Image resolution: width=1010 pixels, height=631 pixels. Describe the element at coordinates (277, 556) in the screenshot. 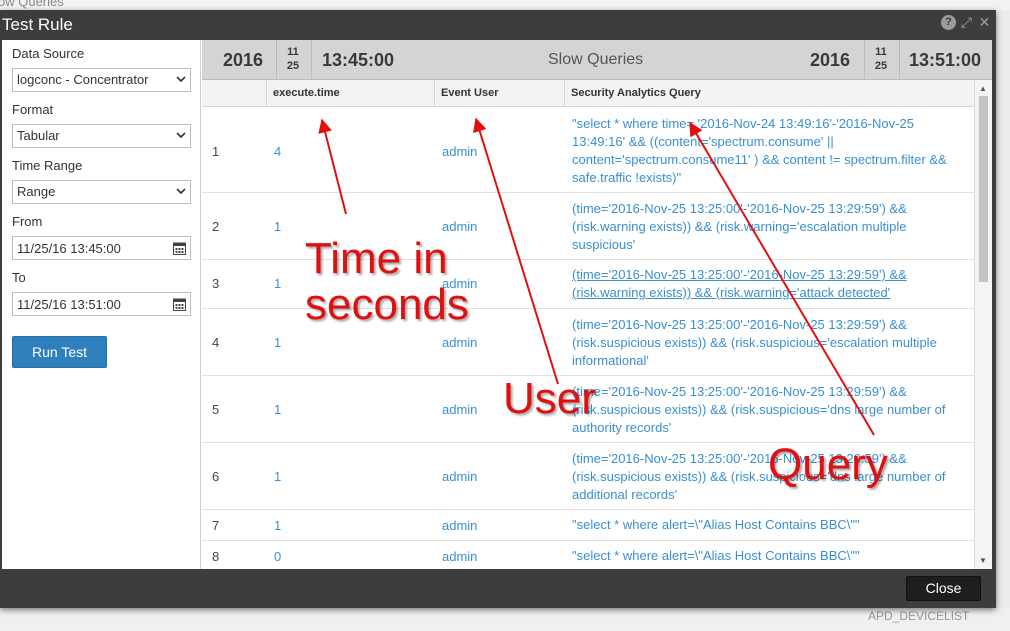

I see `row-execute-time: 0` at that location.